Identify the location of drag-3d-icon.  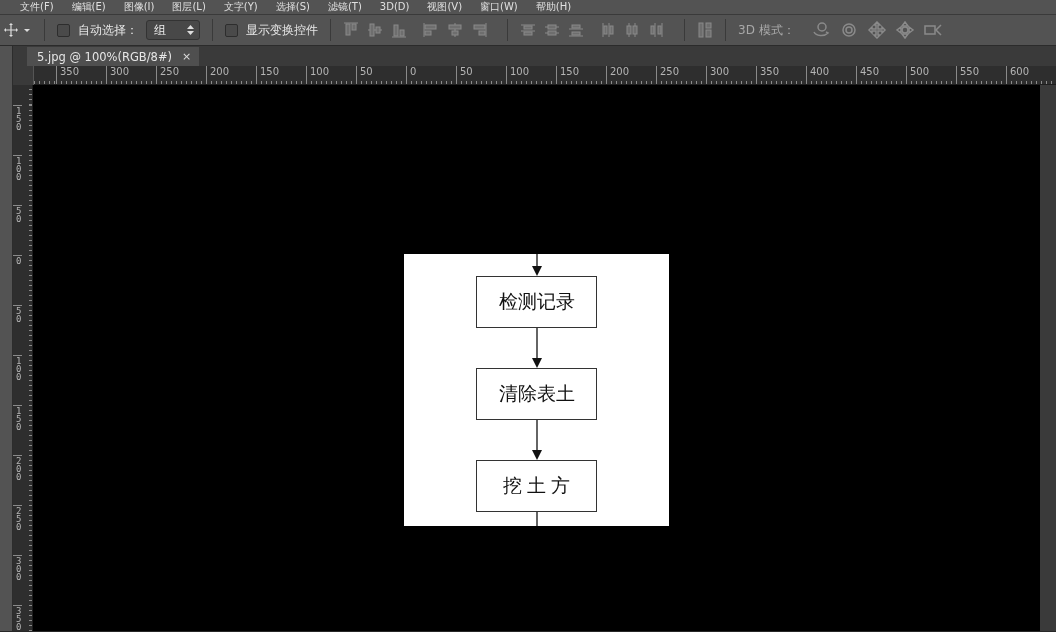
(876, 30).